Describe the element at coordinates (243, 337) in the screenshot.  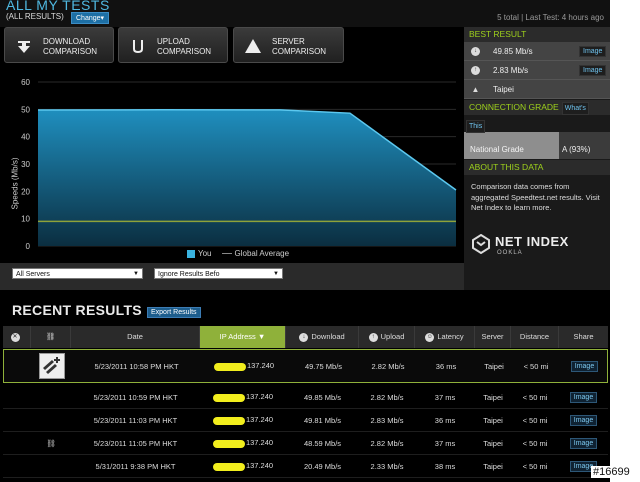
I see `col-ip-address: IP Address ▼` at that location.